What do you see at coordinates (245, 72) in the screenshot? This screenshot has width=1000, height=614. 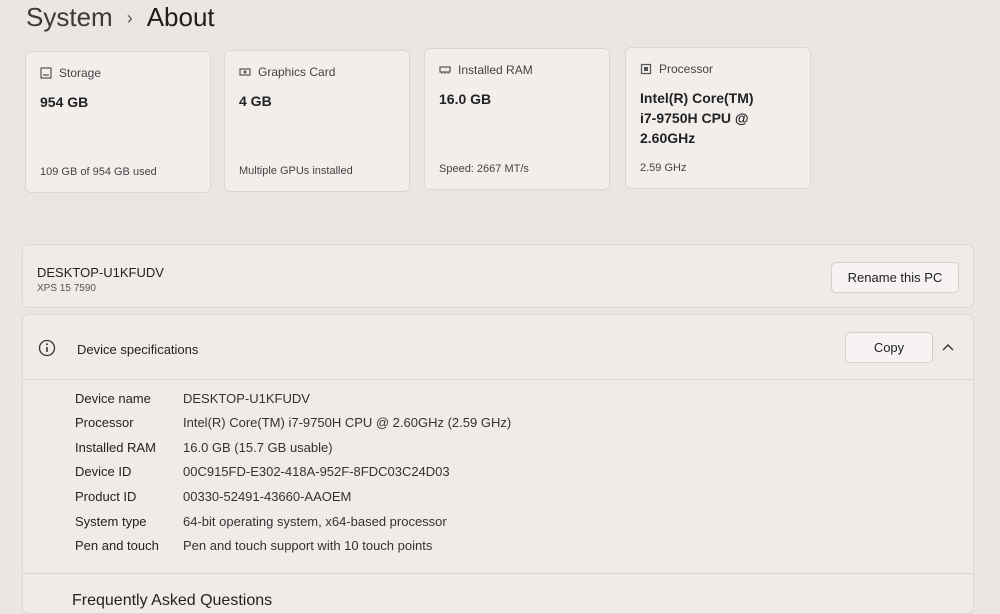 I see `graphics-card-icon` at bounding box center [245, 72].